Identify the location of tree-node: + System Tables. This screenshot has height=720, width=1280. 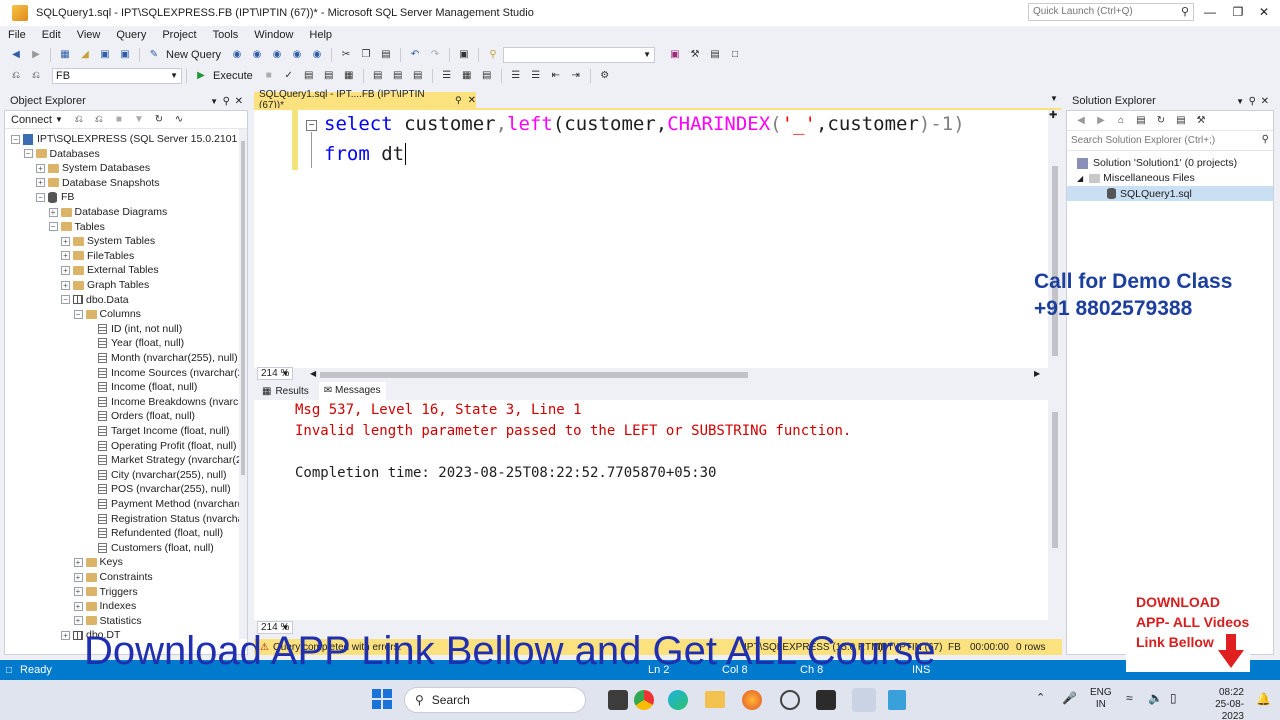
(108, 241).